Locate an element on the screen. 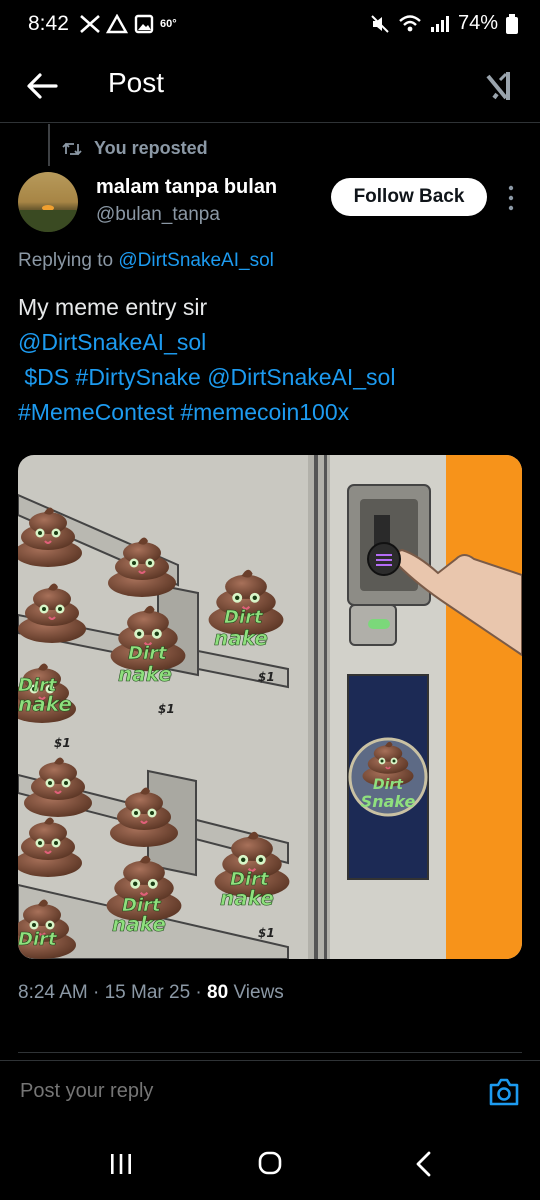 Image resolution: width=540 pixels, height=1200 pixels. battery-icon is located at coordinates (512, 23).